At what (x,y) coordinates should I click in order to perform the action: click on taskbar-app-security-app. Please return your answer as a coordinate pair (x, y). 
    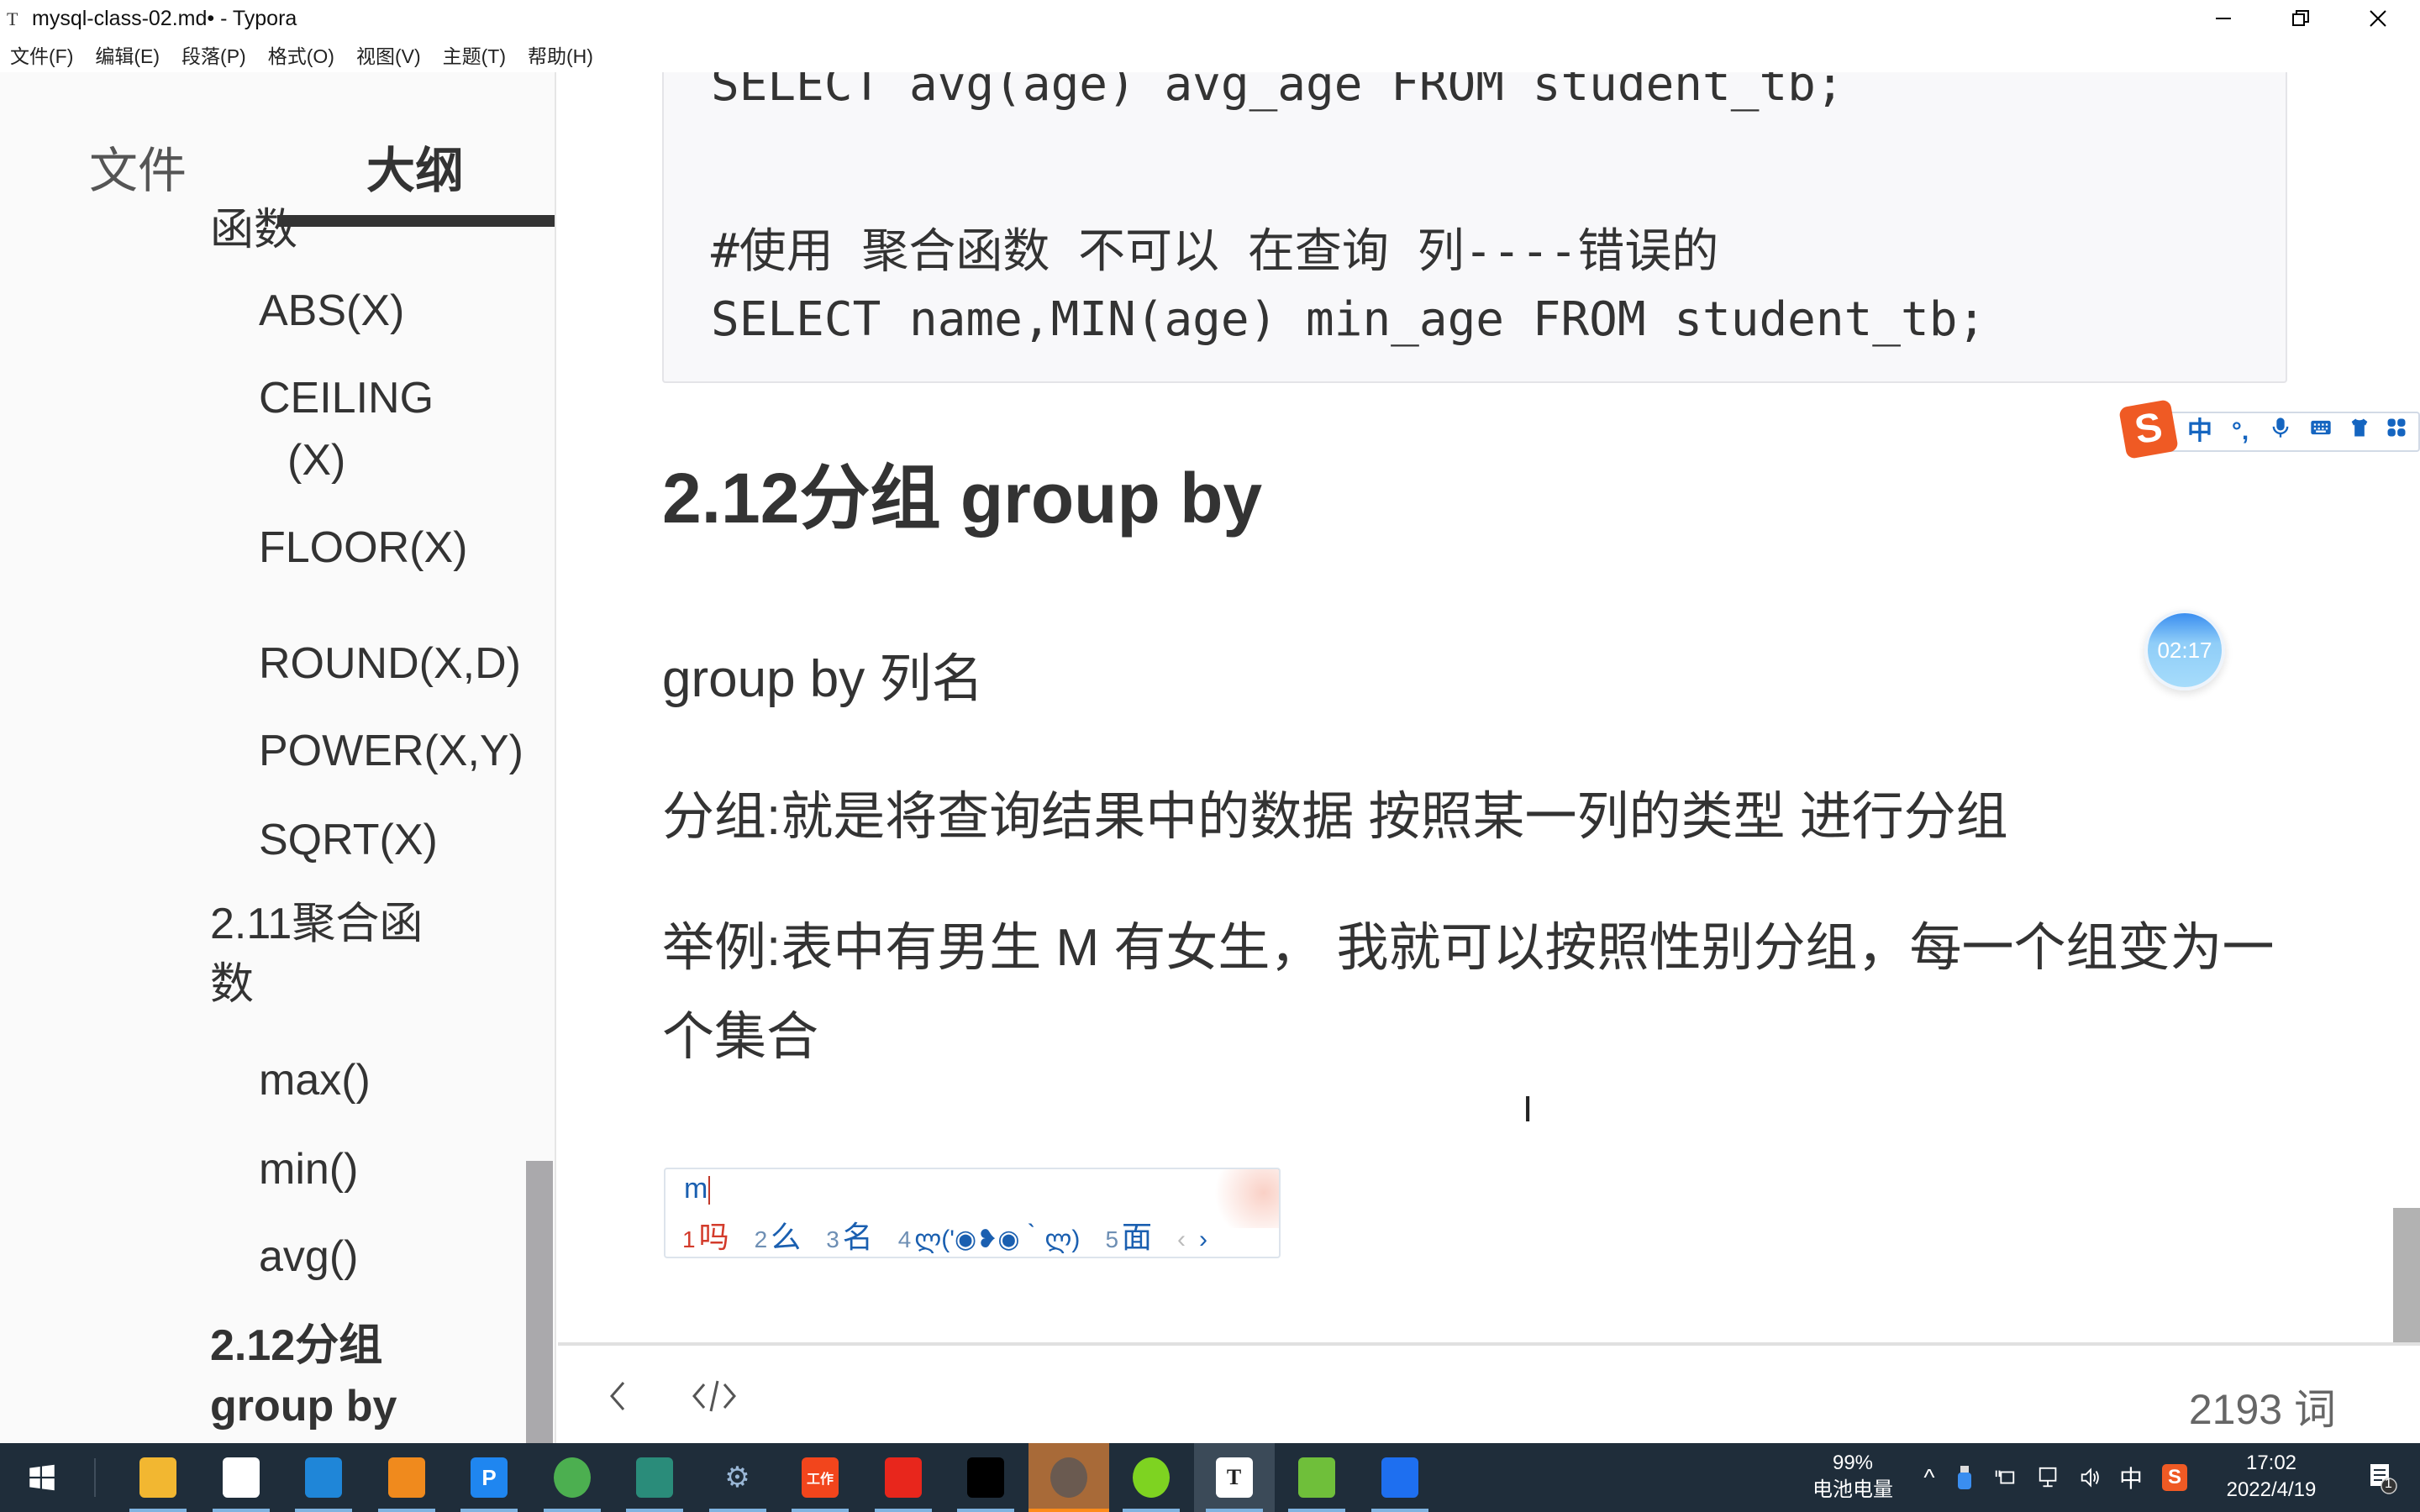
    Looking at the image, I should click on (1400, 1477).